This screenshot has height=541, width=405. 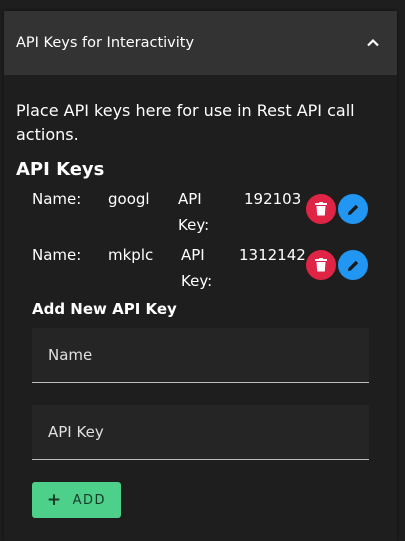 I want to click on api-key-row: Name: googl API Key: 192103, so click(x=200, y=214).